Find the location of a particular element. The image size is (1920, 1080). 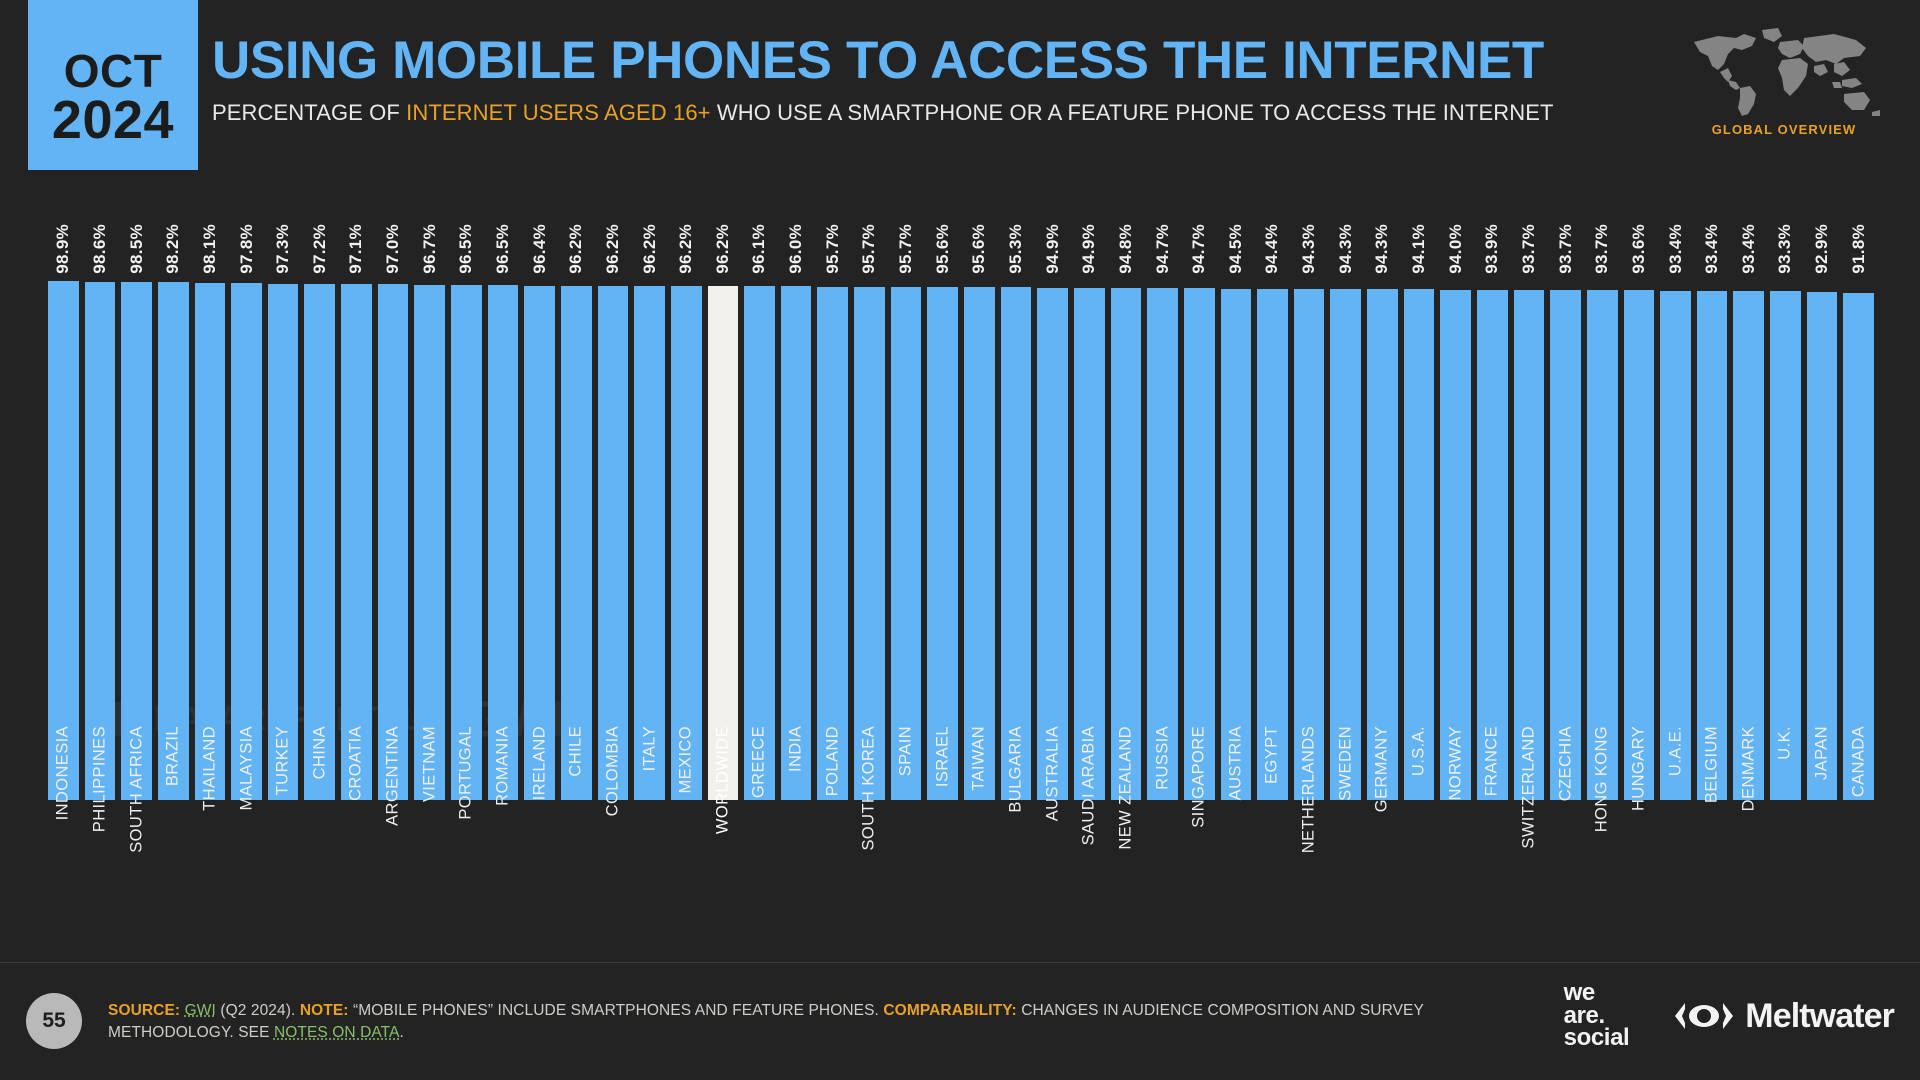

category-column: AUSTRALIA is located at coordinates (1052, 837).